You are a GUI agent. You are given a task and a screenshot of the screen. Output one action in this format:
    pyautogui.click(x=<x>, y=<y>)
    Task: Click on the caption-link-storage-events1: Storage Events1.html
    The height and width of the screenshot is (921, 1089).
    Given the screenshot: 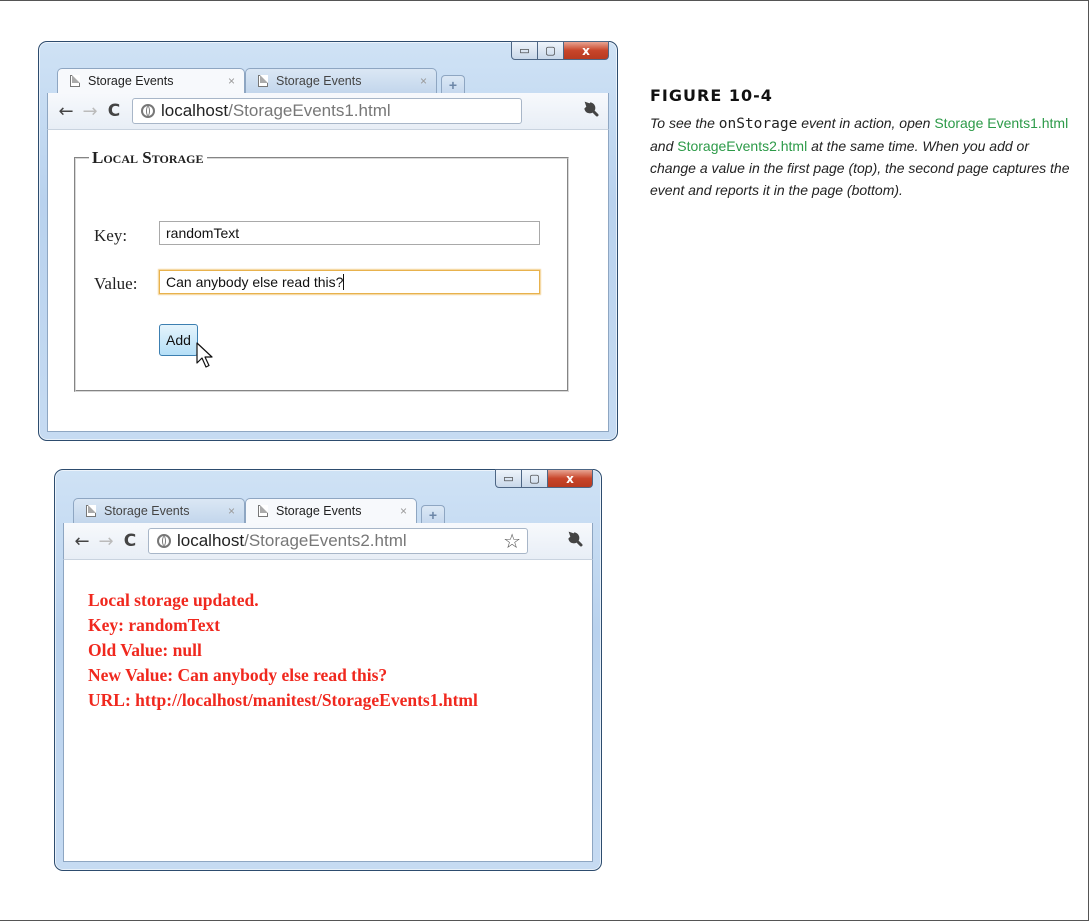 What is the action you would take?
    pyautogui.click(x=1001, y=123)
    